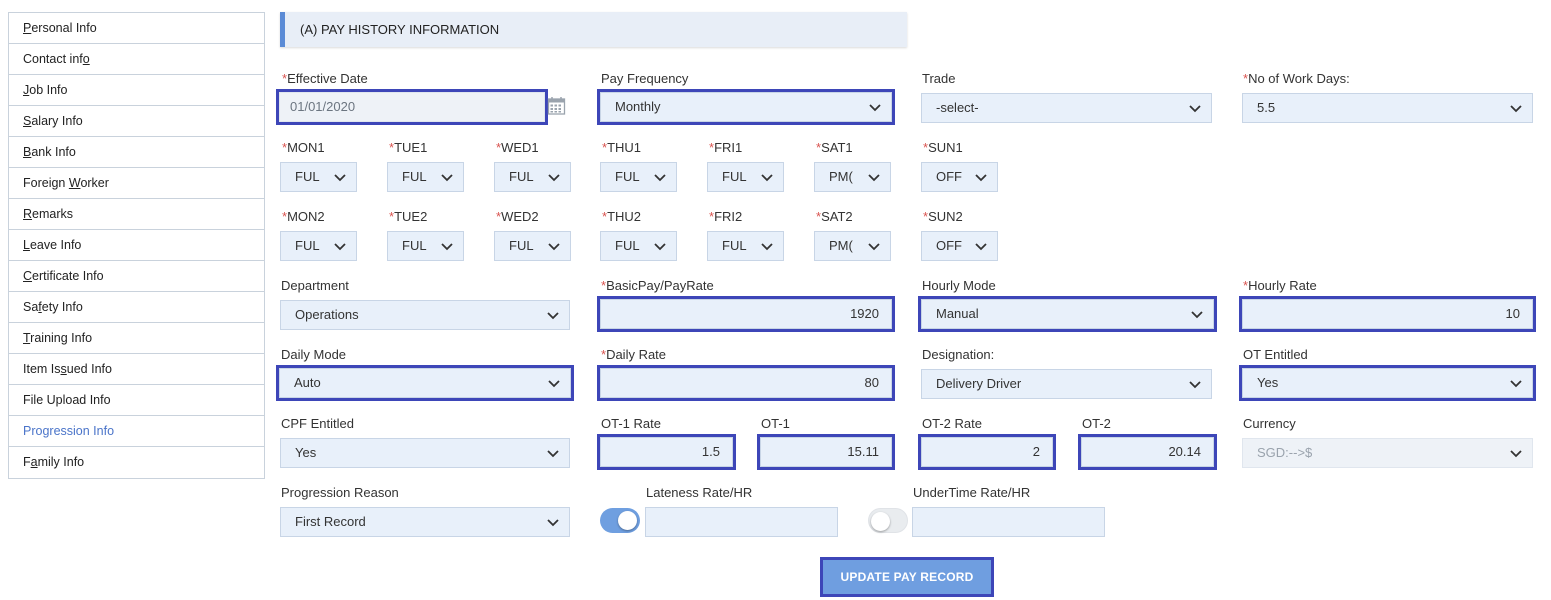 The height and width of the screenshot is (600, 1551). I want to click on update-pay-record-button: UPDATE PAY RECORD, so click(907, 577).